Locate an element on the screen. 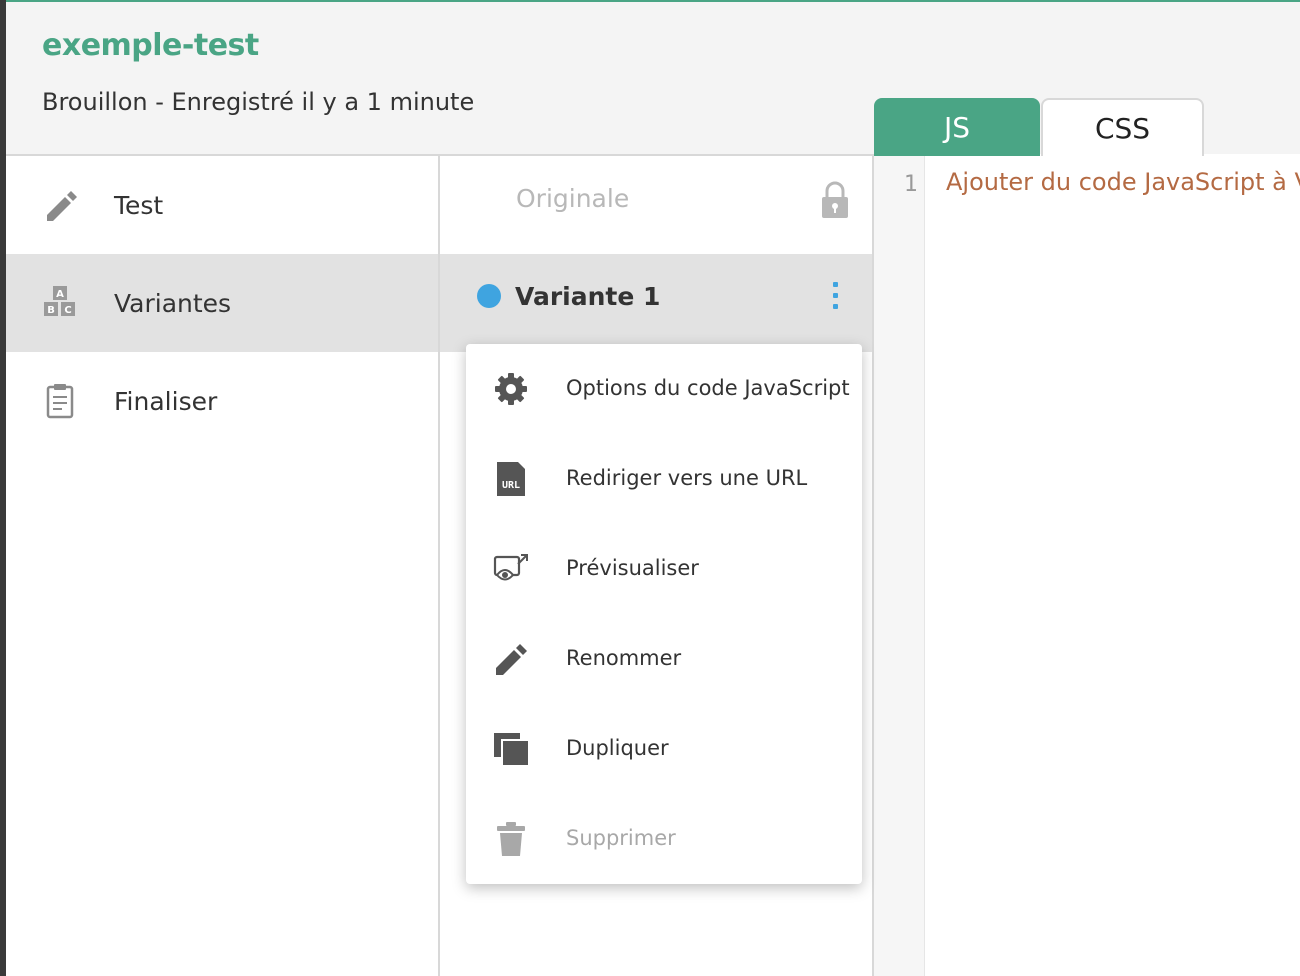  menu-item-label: Renommer is located at coordinates (624, 658).